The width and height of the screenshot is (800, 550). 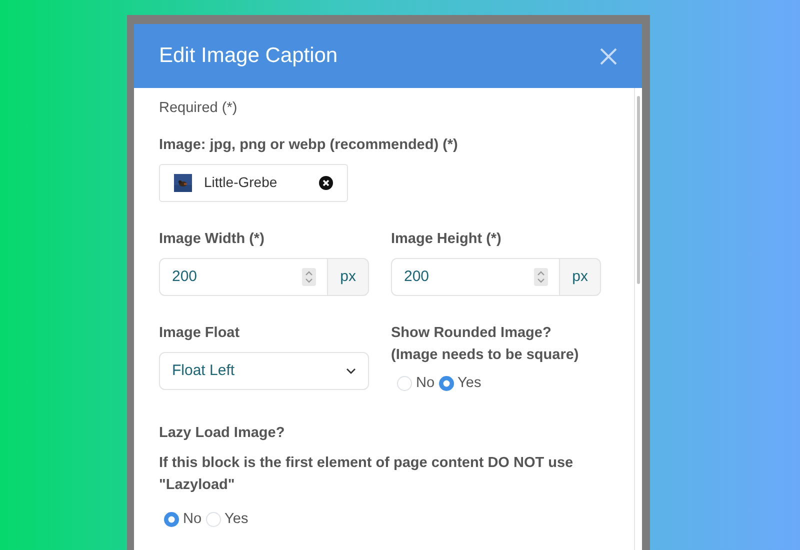 I want to click on field-label: Show Rounded Image?, so click(x=471, y=333).